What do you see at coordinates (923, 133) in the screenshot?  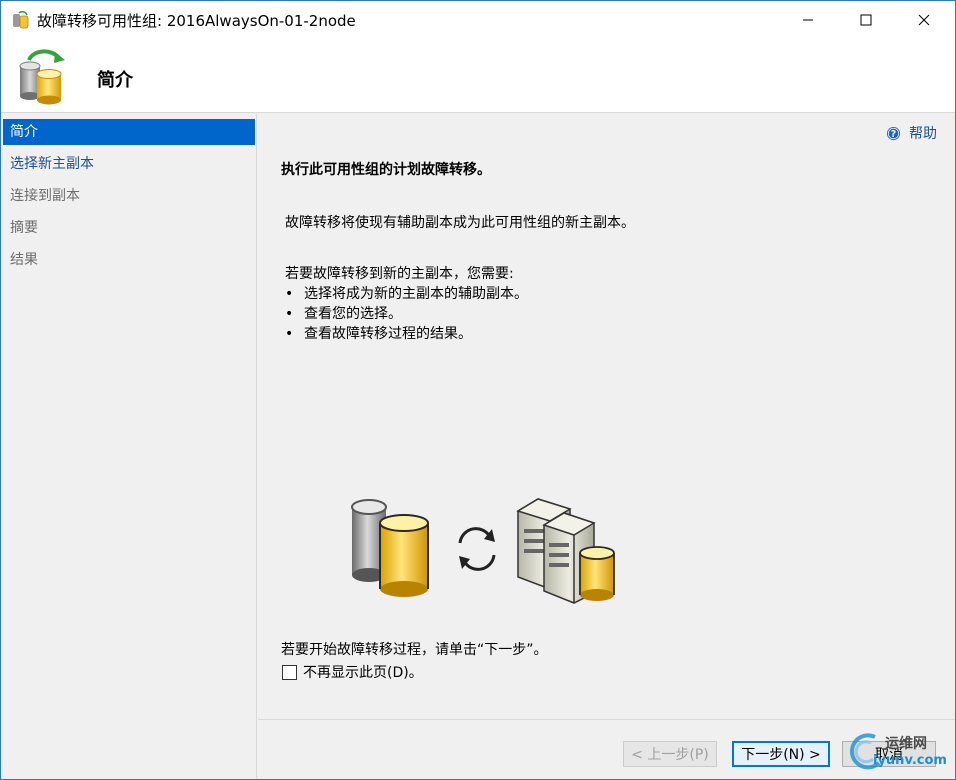 I see `help-label: 帮助` at bounding box center [923, 133].